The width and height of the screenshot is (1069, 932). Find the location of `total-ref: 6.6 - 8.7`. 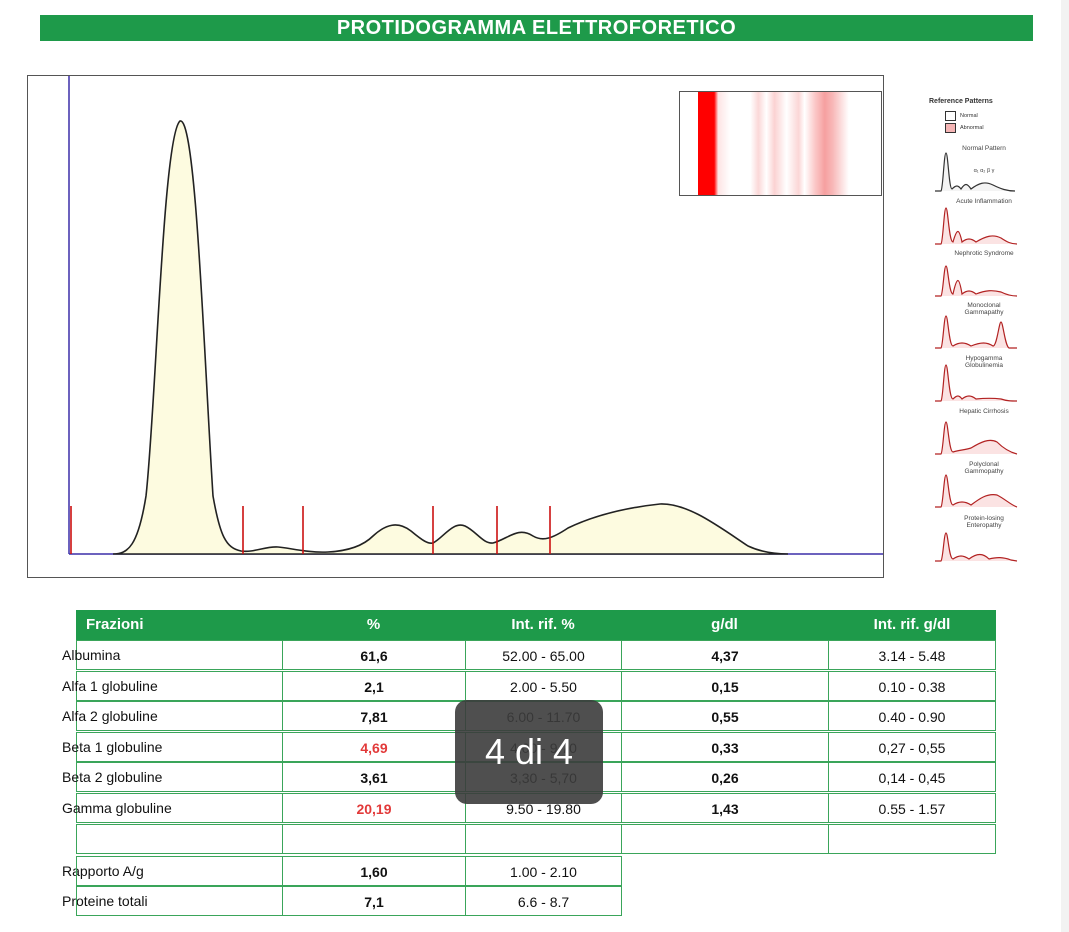

total-ref: 6.6 - 8.7 is located at coordinates (543, 901).